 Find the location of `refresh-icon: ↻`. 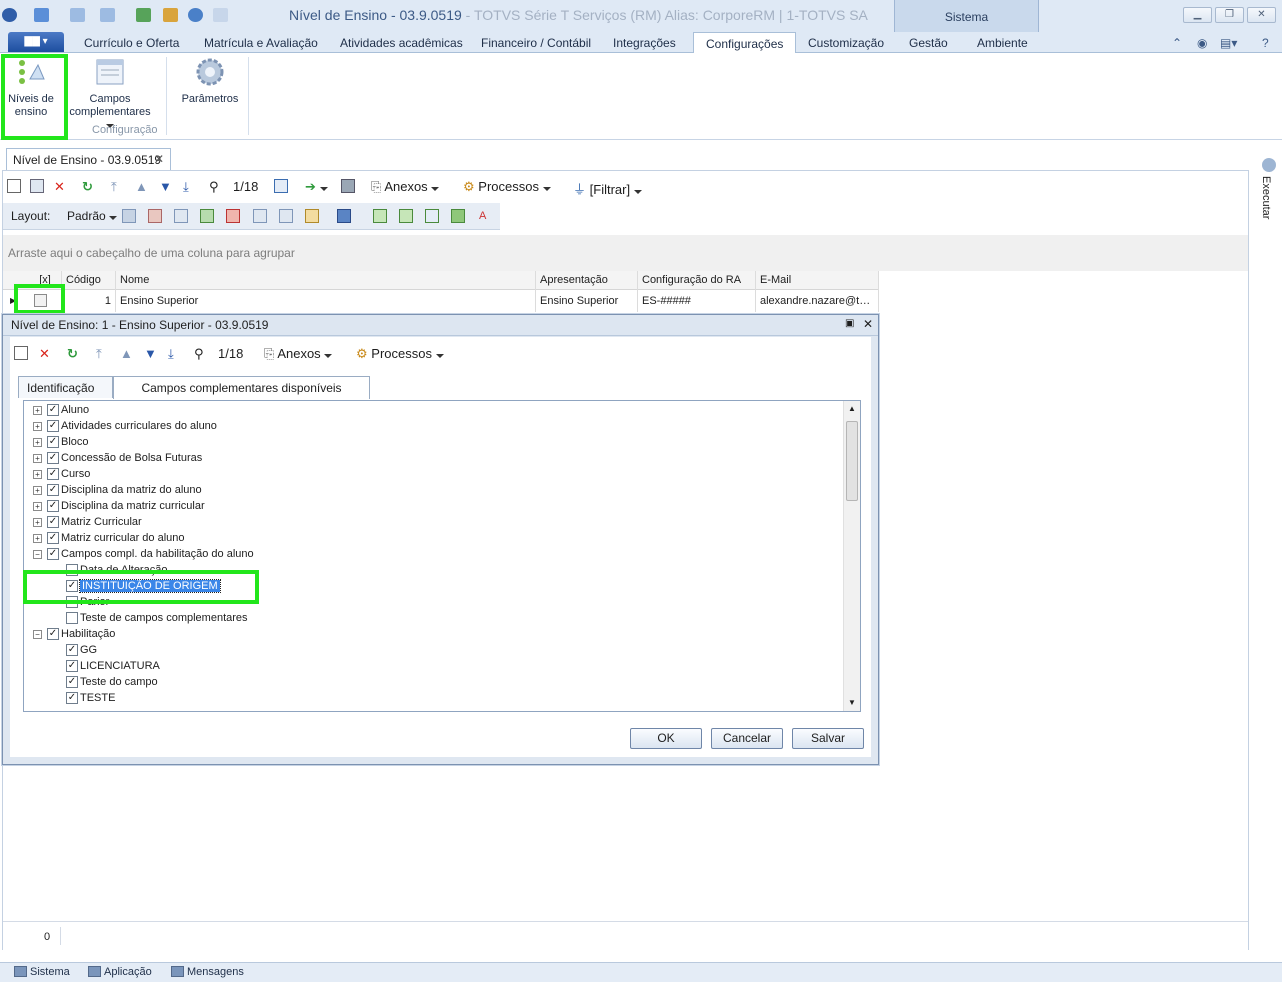

refresh-icon: ↻ is located at coordinates (72, 354).